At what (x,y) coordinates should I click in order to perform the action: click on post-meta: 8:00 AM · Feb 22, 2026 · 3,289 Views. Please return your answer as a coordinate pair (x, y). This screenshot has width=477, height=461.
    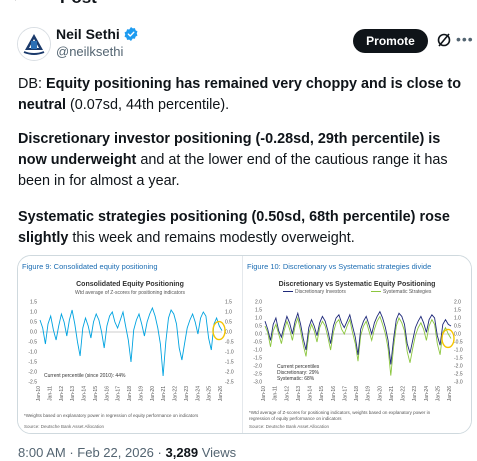
    Looking at the image, I should click on (127, 452).